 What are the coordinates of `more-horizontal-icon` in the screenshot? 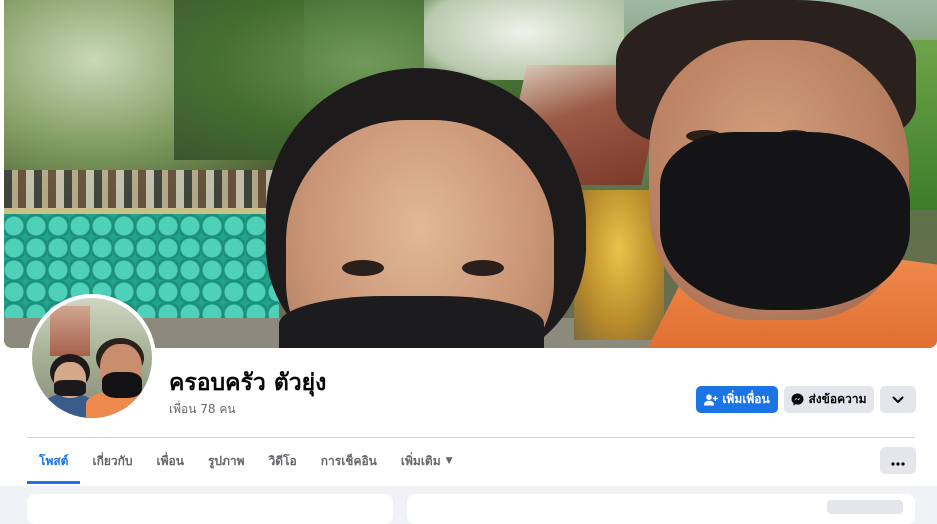 It's located at (898, 460).